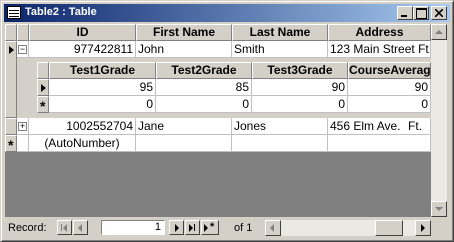 The image size is (454, 242). Describe the element at coordinates (133, 227) in the screenshot. I see `record-number-input: 1` at that location.